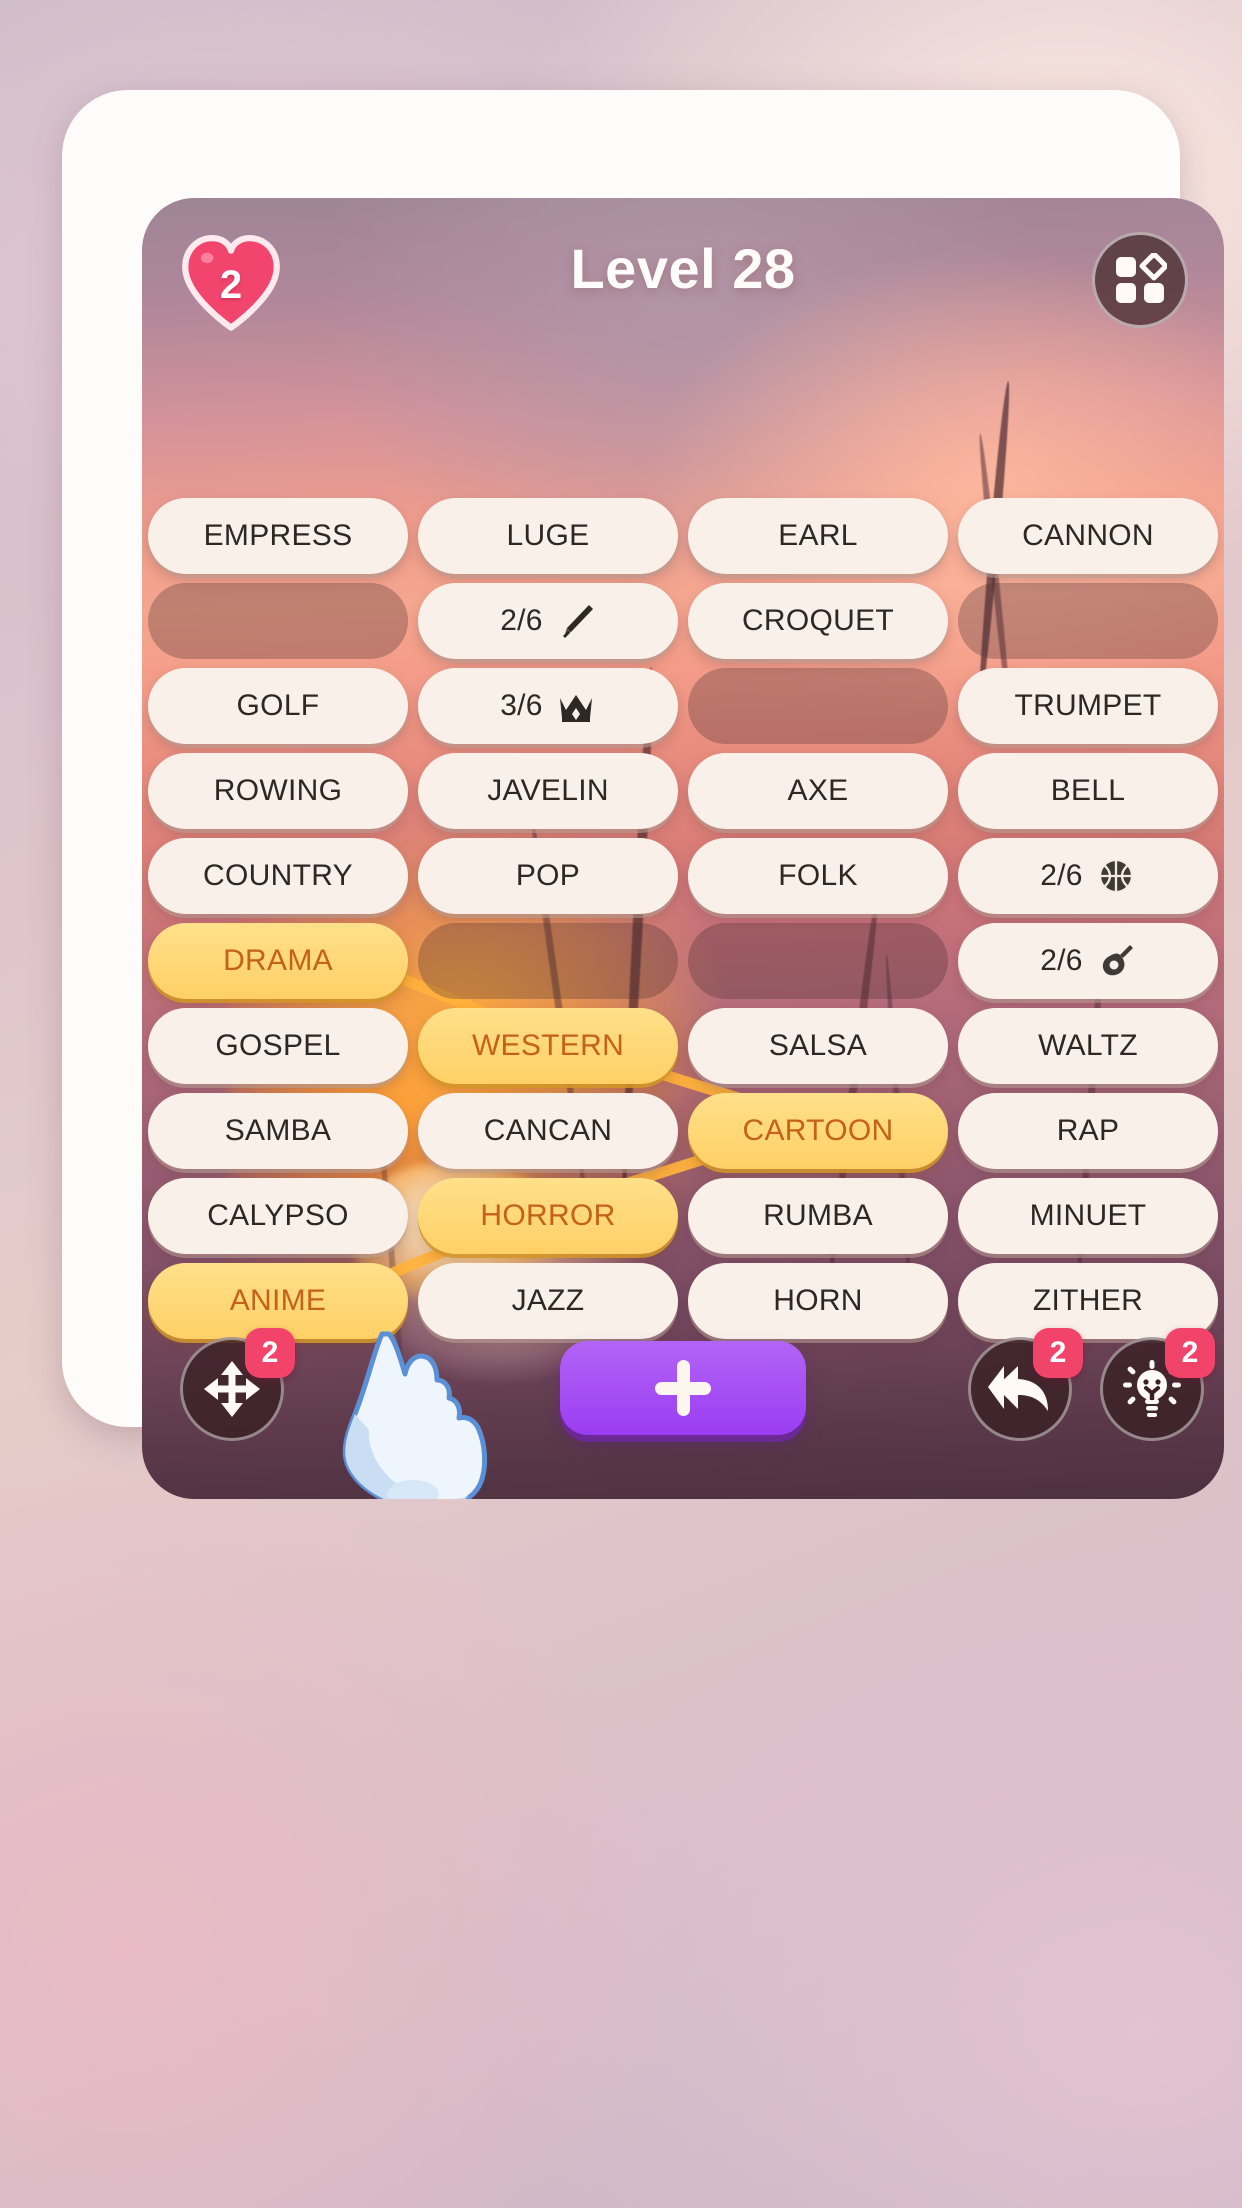 The width and height of the screenshot is (1242, 2208). I want to click on word-label: HORROR, so click(548, 1215).